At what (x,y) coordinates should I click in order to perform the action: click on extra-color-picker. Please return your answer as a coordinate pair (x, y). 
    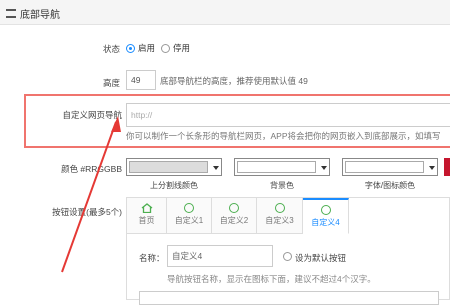
    Looking at the image, I should click on (447, 167).